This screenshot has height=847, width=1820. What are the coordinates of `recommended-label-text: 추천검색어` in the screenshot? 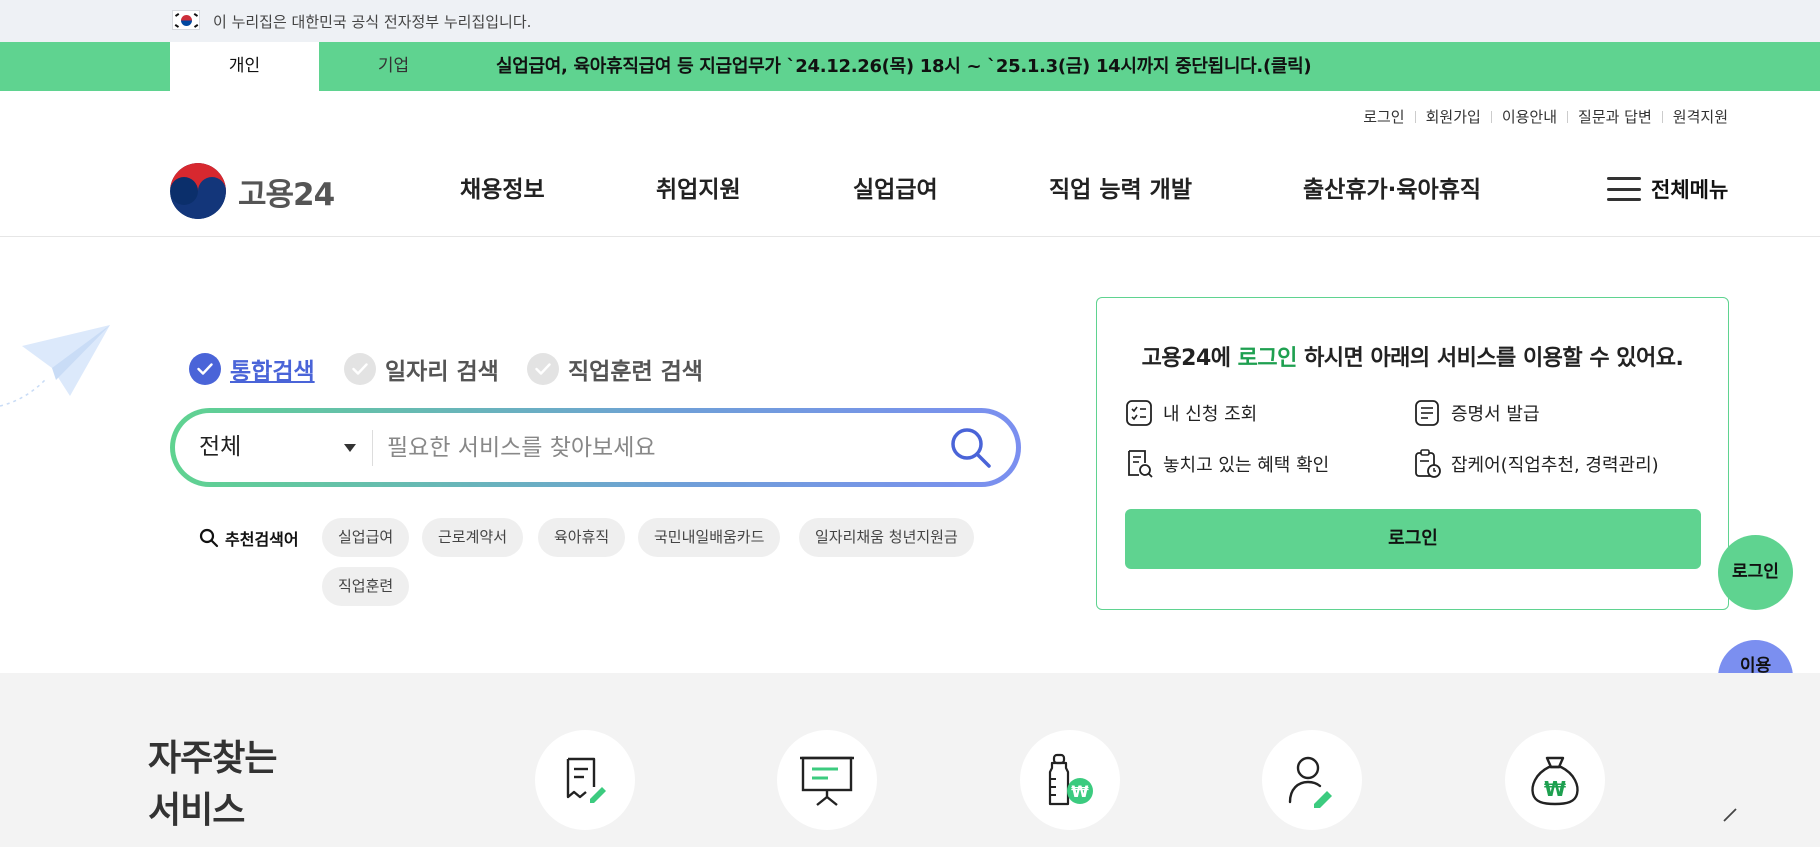 It's located at (262, 539).